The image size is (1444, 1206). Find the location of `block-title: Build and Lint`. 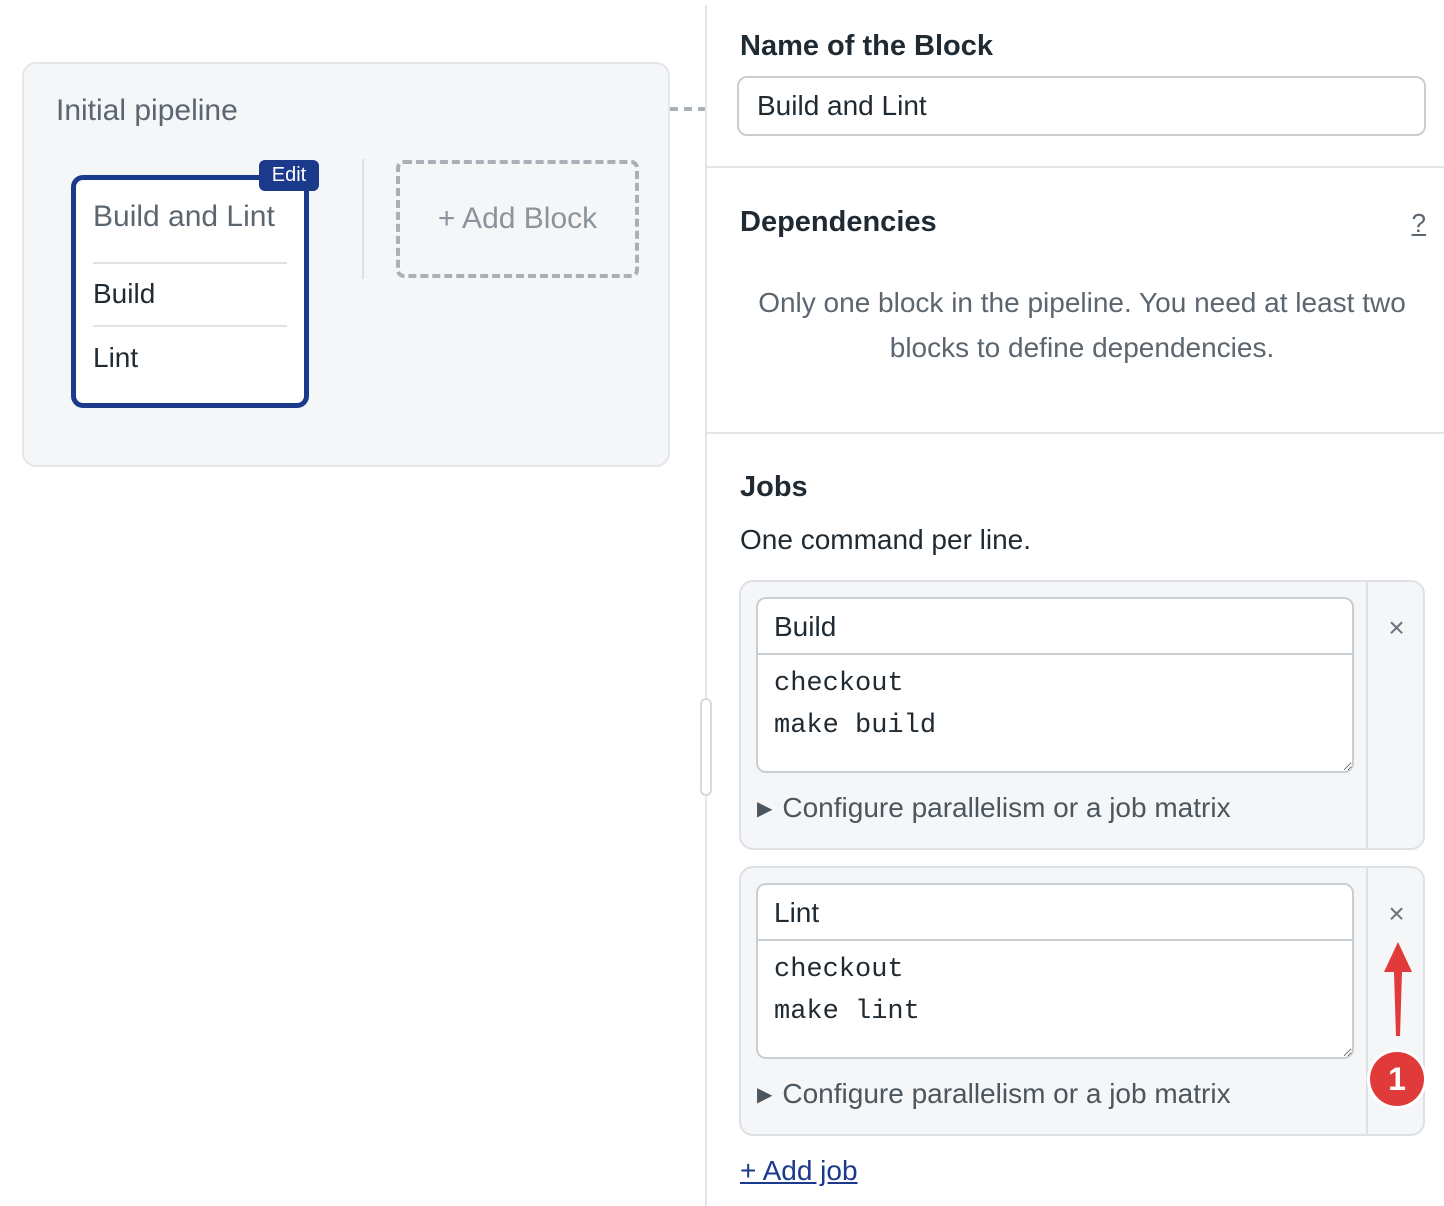

block-title: Build and Lint is located at coordinates (184, 216).